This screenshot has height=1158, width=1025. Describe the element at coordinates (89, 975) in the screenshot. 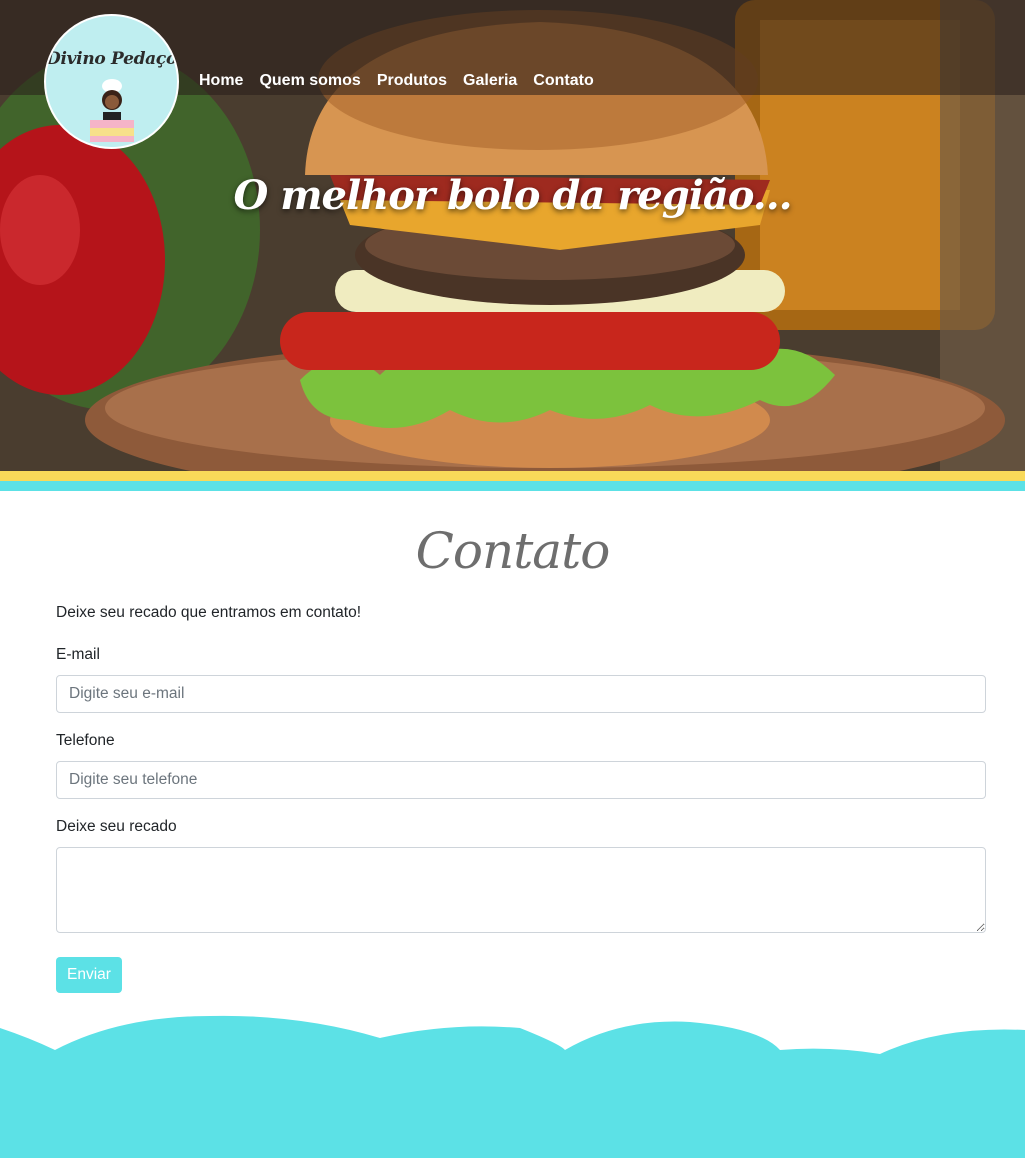

I see `submit-button: Enviar` at that location.